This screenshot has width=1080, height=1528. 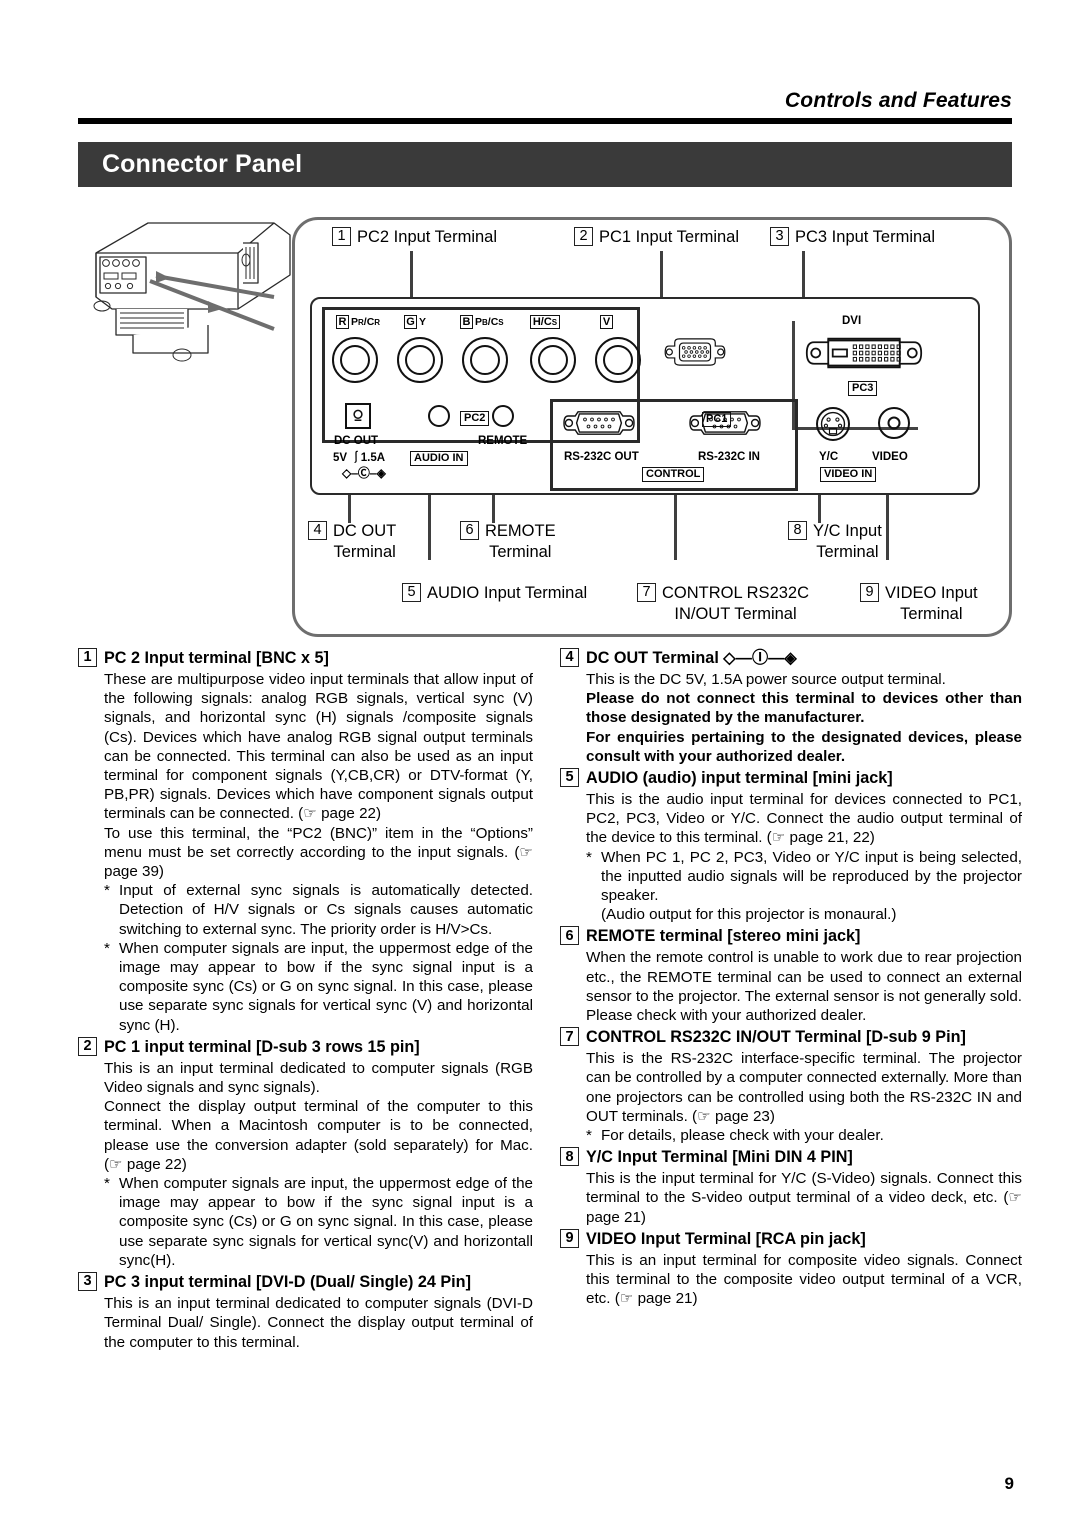 What do you see at coordinates (503, 441) in the screenshot?
I see `remote-label: REMOTE` at bounding box center [503, 441].